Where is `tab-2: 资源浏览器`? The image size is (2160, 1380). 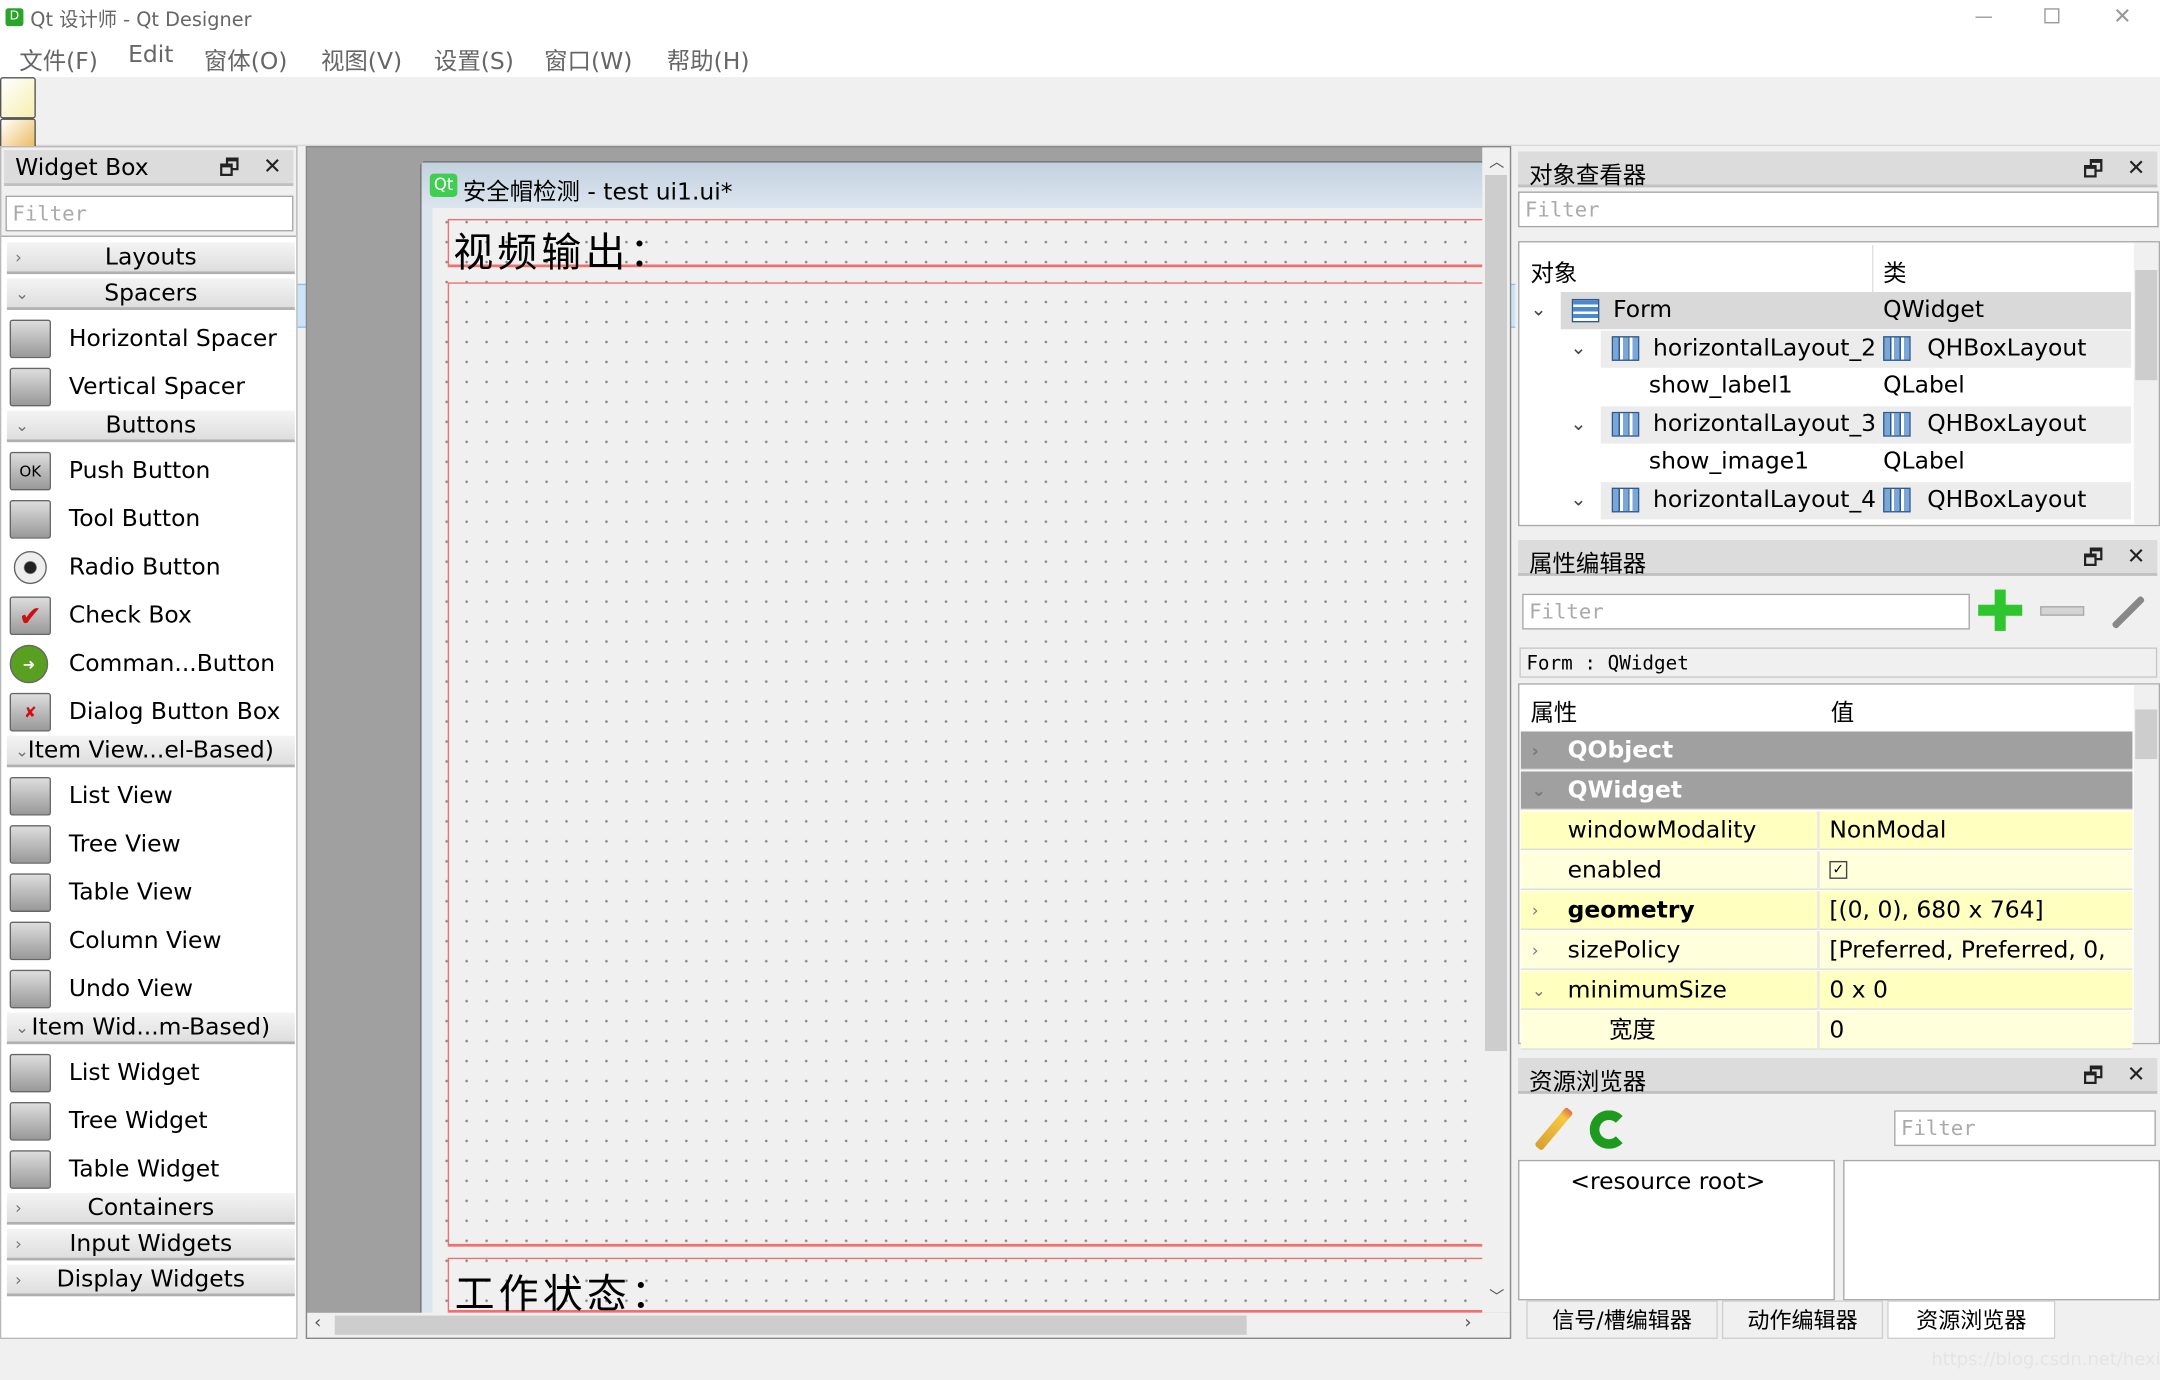
tab-2: 资源浏览器 is located at coordinates (1971, 1319).